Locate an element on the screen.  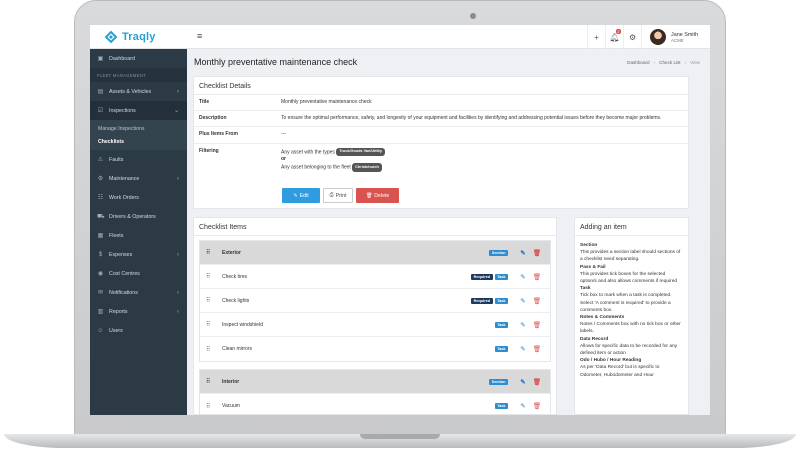
item-name: Clean mirrors is located at coordinates (237, 349).